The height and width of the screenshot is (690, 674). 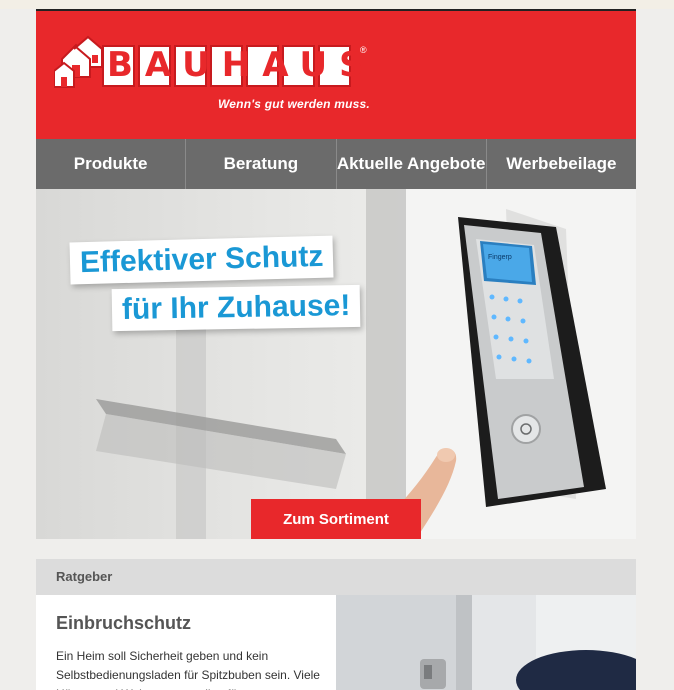 What do you see at coordinates (337, 4) in the screenshot?
I see `top-strip` at bounding box center [337, 4].